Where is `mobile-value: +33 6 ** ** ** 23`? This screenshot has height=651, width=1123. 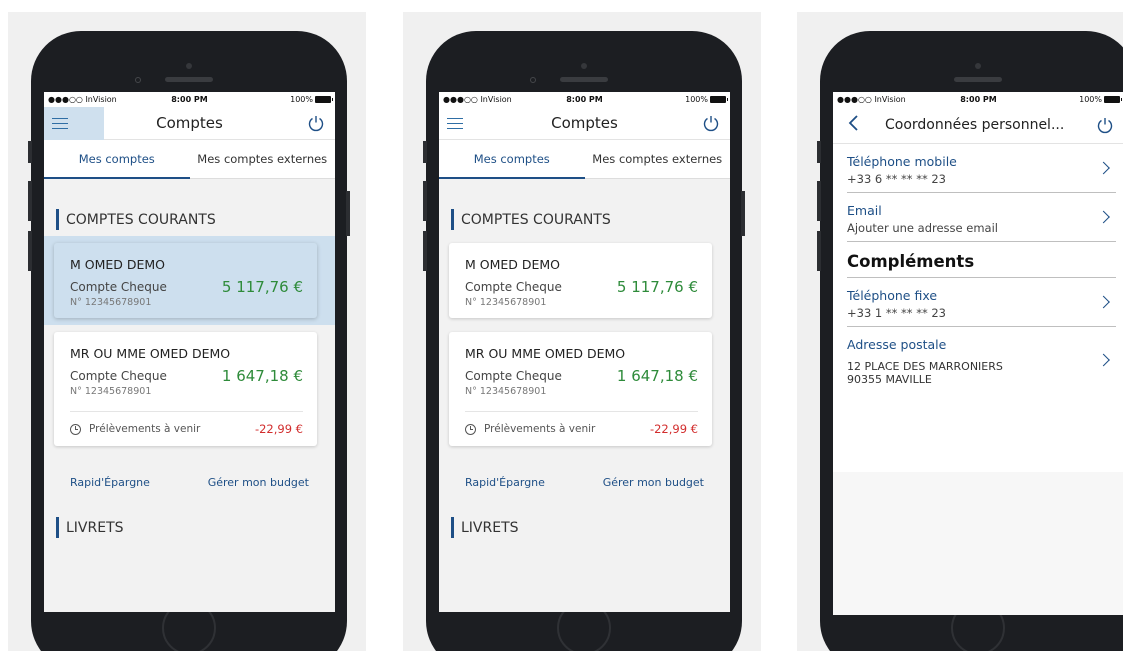 mobile-value: +33 6 ** ** ** 23 is located at coordinates (896, 179).